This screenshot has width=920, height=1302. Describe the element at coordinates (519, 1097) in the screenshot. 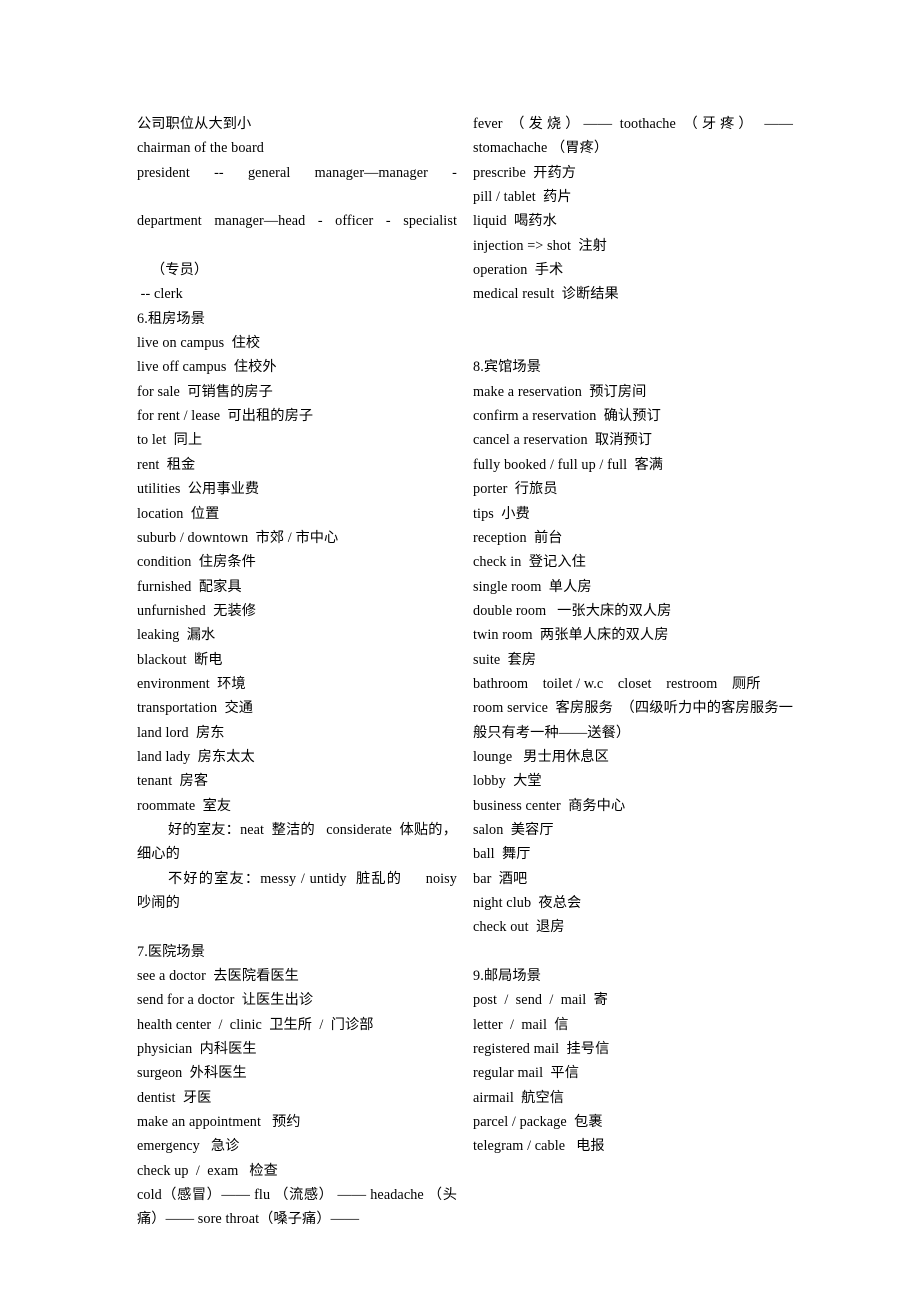

I see `right-line: airmail 航空信` at that location.